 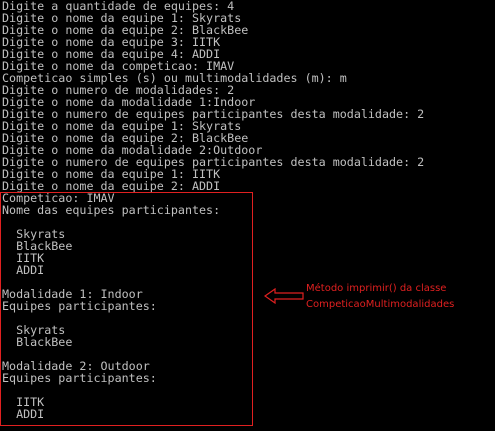 What do you see at coordinates (284, 296) in the screenshot?
I see `left-arrow-icon` at bounding box center [284, 296].